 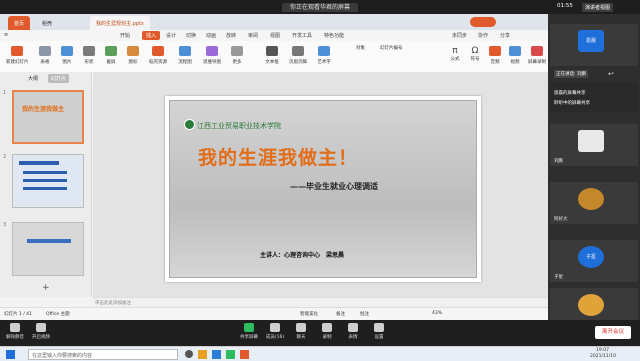 What do you see at coordinates (46, 288) in the screenshot?
I see `add-slide-icon: +` at bounding box center [46, 288].